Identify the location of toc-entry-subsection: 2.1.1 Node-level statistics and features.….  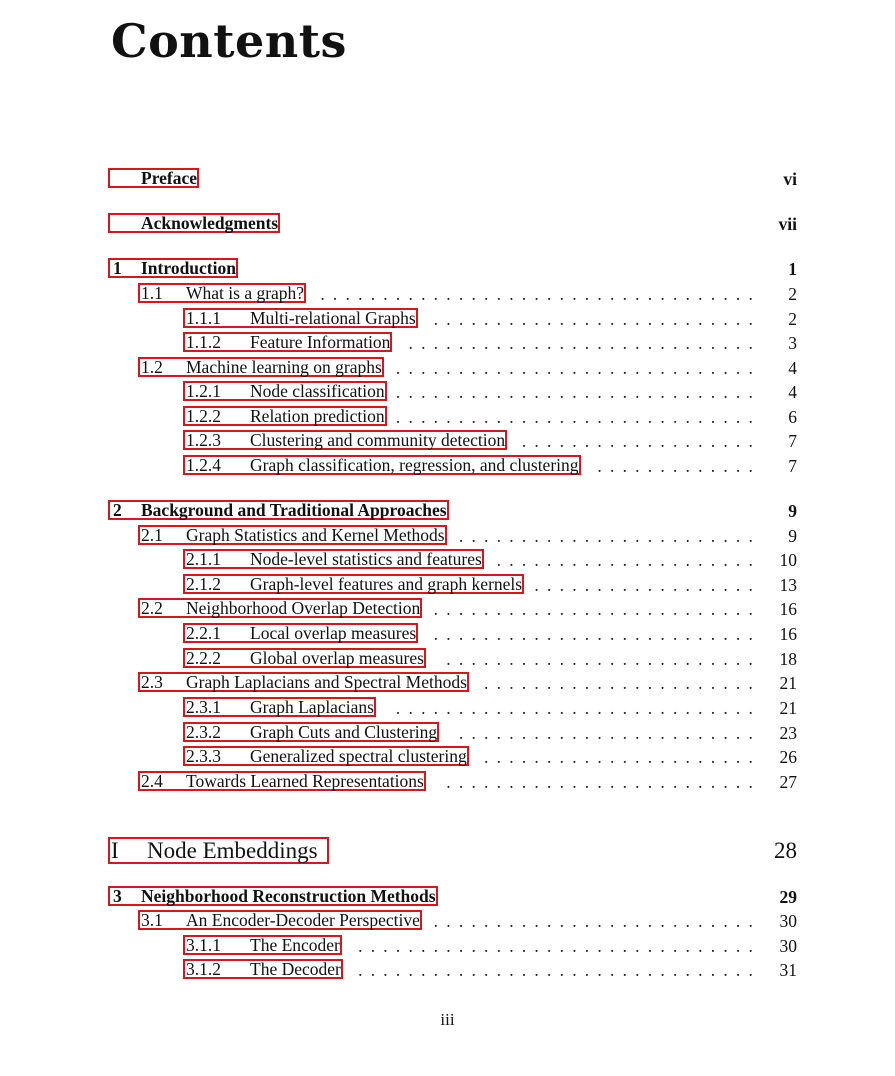
(447, 560).